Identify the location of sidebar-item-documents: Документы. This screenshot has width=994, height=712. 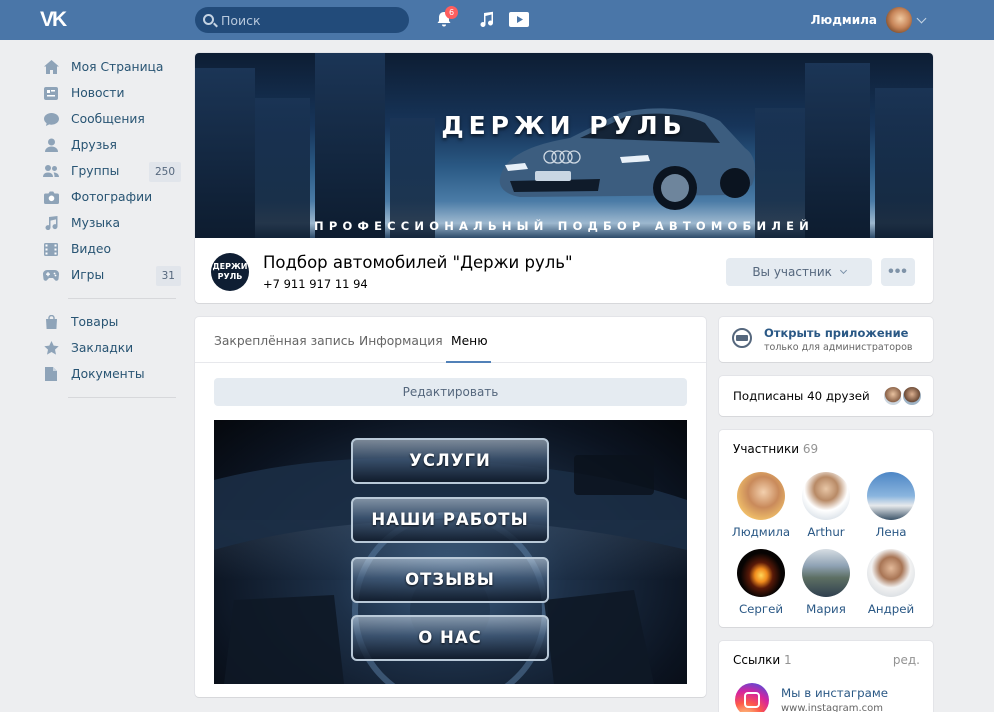
(111, 374).